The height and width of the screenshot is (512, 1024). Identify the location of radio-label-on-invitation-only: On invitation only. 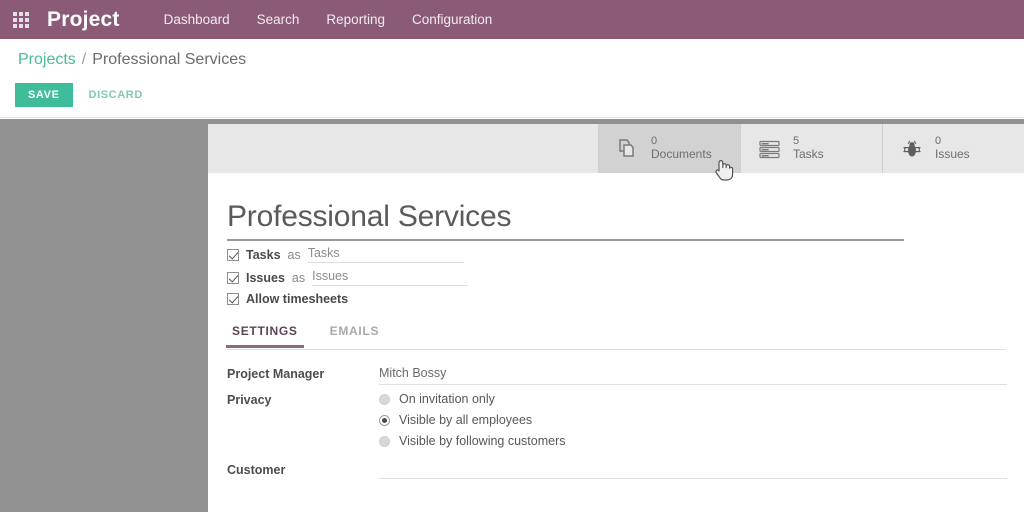
(447, 399).